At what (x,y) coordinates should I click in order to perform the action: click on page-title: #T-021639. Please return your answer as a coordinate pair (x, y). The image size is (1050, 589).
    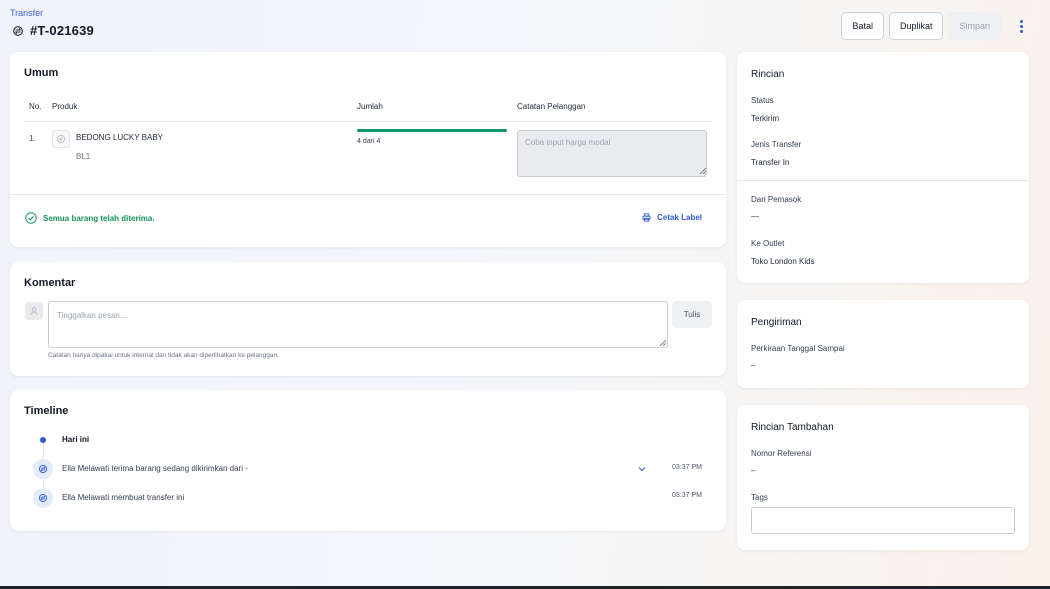
    Looking at the image, I should click on (62, 30).